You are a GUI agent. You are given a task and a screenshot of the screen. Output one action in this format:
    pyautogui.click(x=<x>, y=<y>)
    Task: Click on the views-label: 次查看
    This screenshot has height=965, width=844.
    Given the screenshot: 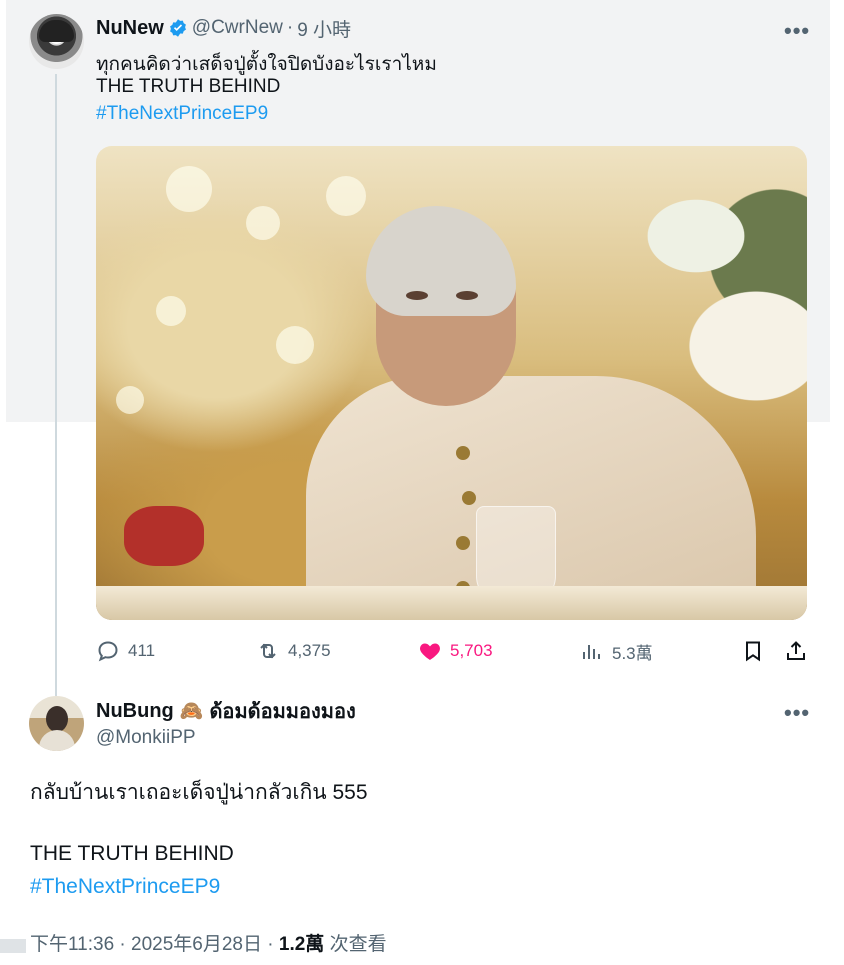 What is the action you would take?
    pyautogui.click(x=355, y=944)
    